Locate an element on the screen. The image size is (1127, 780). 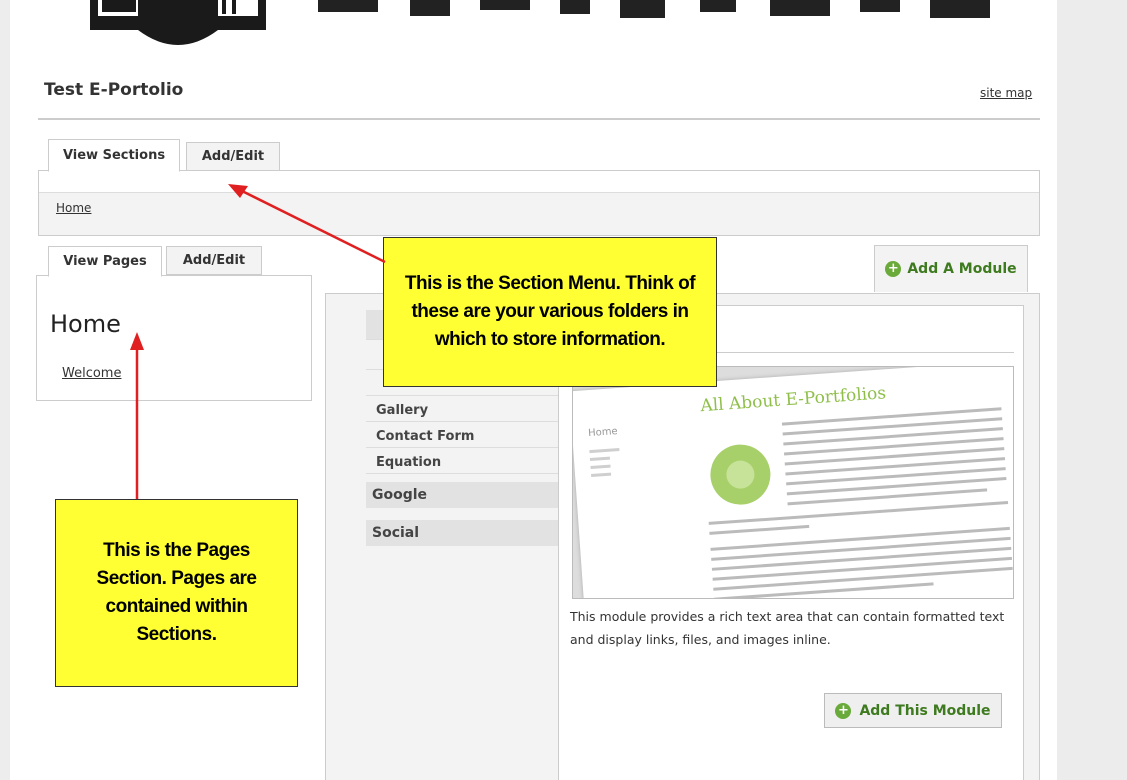
add-this-module-label: Add This Module is located at coordinates (925, 710).